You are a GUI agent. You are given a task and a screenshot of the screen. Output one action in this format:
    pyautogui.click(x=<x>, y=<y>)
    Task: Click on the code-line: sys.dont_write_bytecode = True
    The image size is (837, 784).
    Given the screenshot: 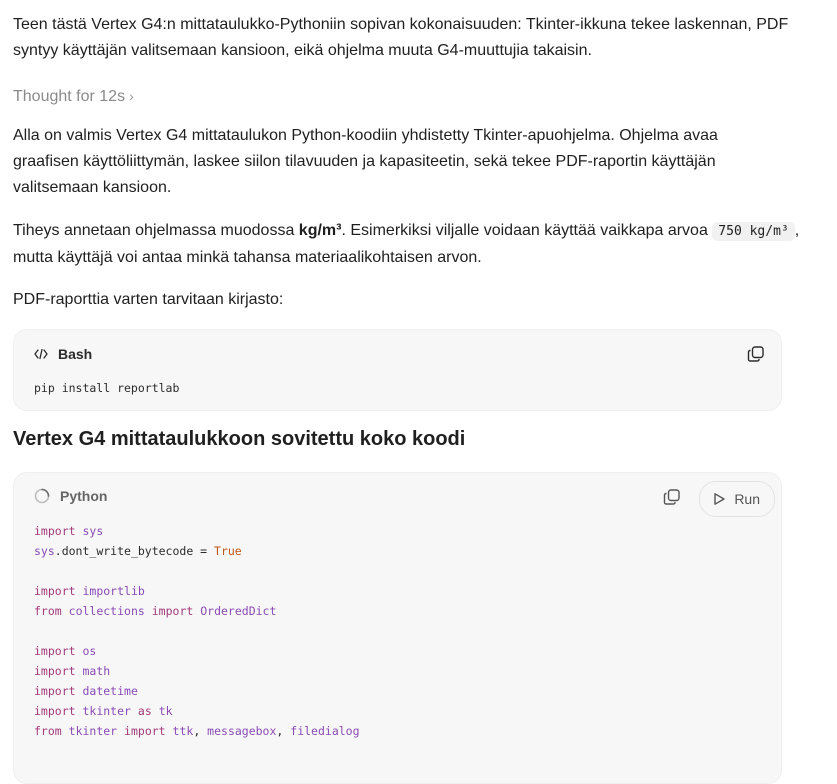 What is the action you would take?
    pyautogui.click(x=138, y=551)
    